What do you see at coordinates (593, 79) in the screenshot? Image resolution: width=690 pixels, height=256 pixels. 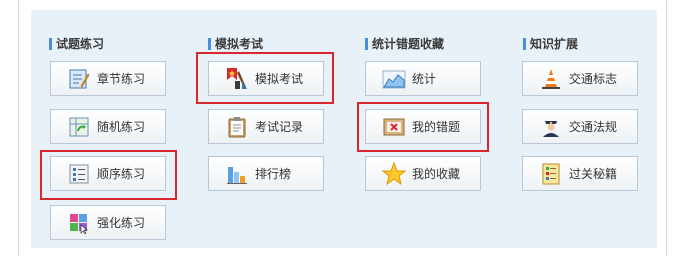 I see `traffic-signs-label: 交通标志` at bounding box center [593, 79].